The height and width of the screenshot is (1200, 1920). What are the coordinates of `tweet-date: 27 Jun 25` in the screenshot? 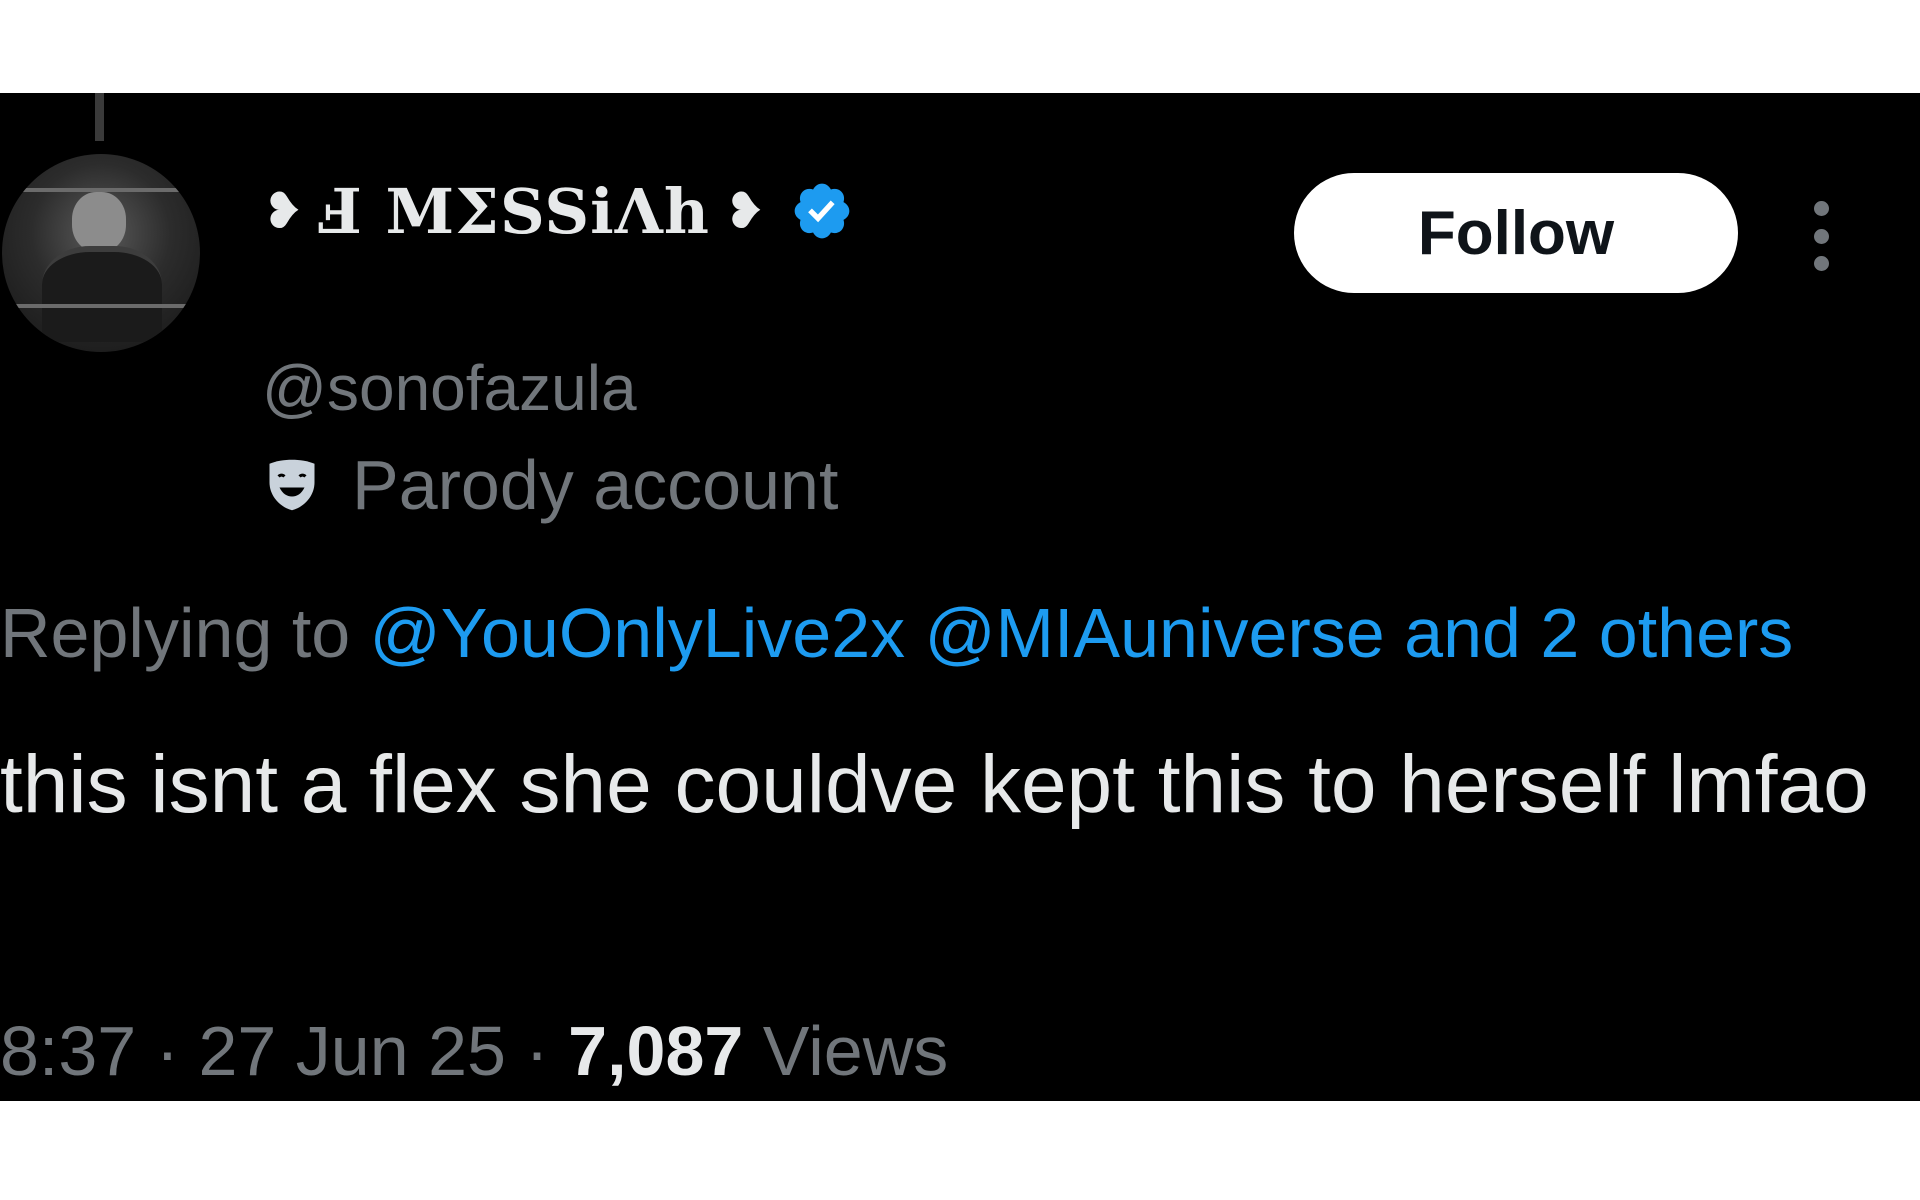 It's located at (351, 1051).